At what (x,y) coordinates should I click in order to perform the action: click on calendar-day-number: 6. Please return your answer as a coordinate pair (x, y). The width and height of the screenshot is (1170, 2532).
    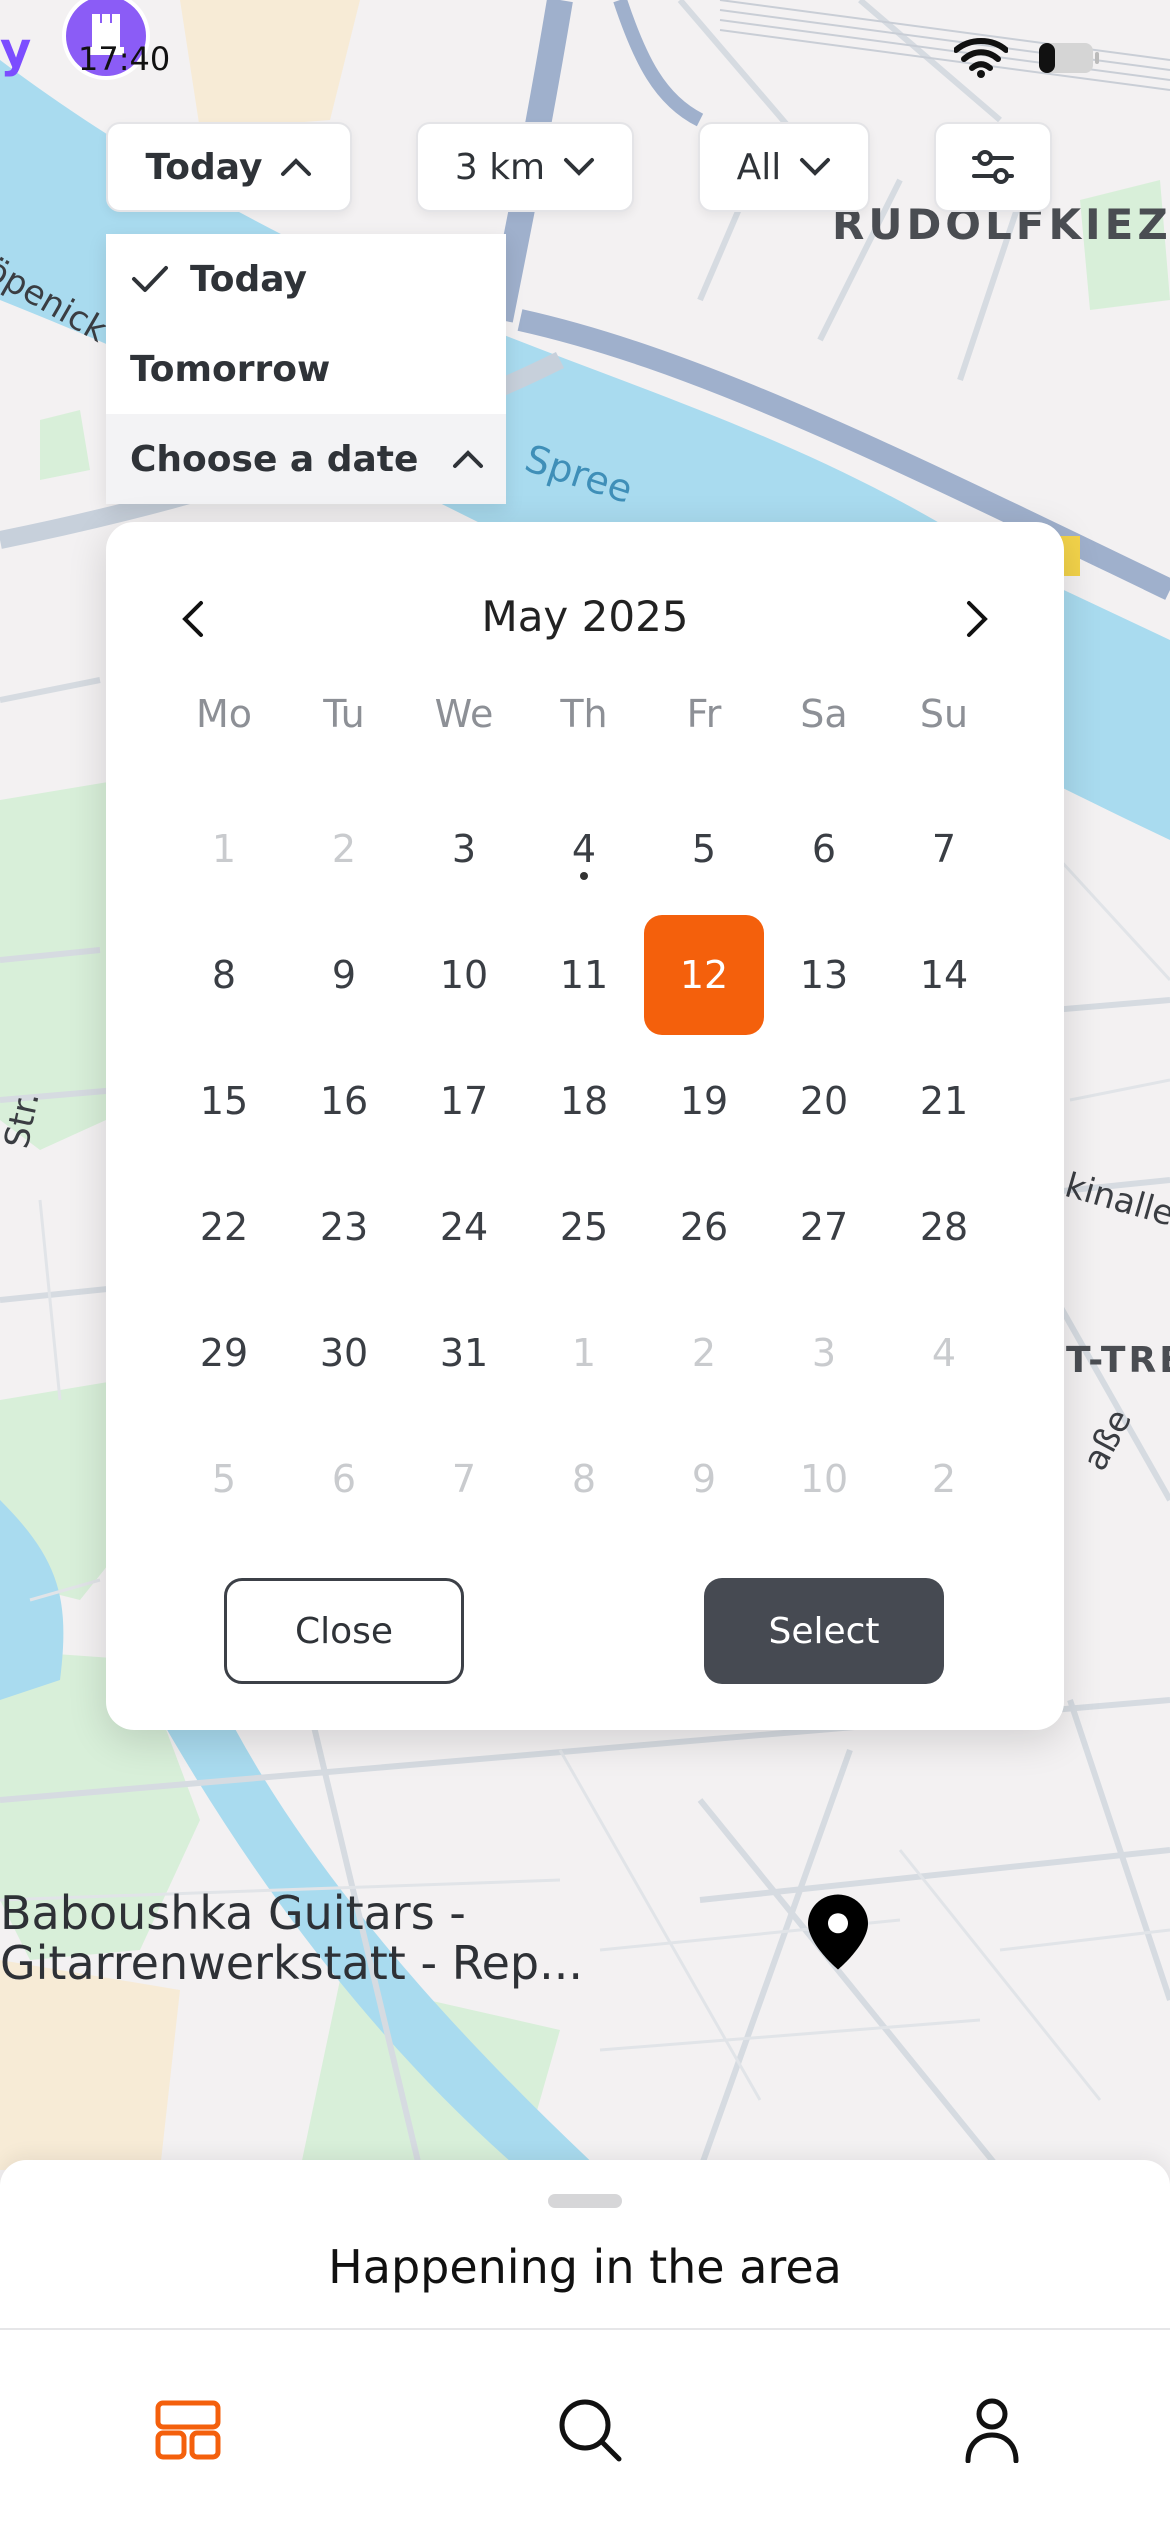
    Looking at the image, I should click on (824, 849).